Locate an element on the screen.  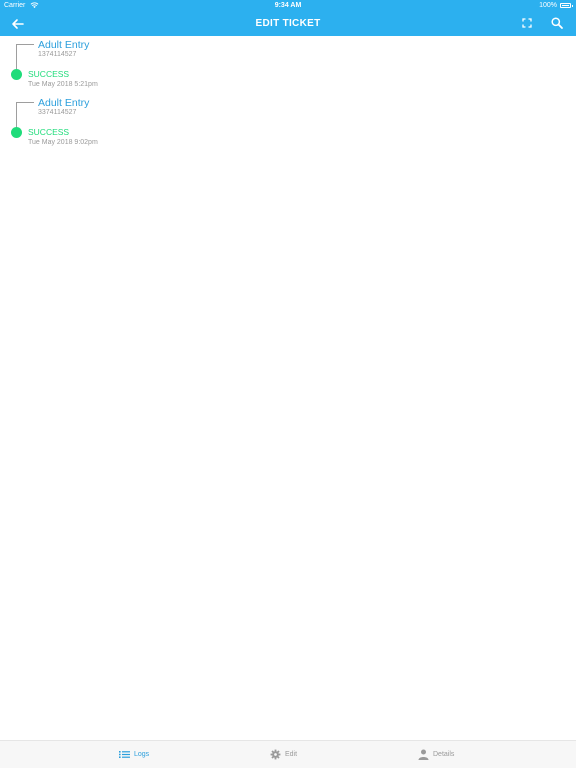
status-bar: Carrier 9:34 AM 100% is located at coordinates (288, 5).